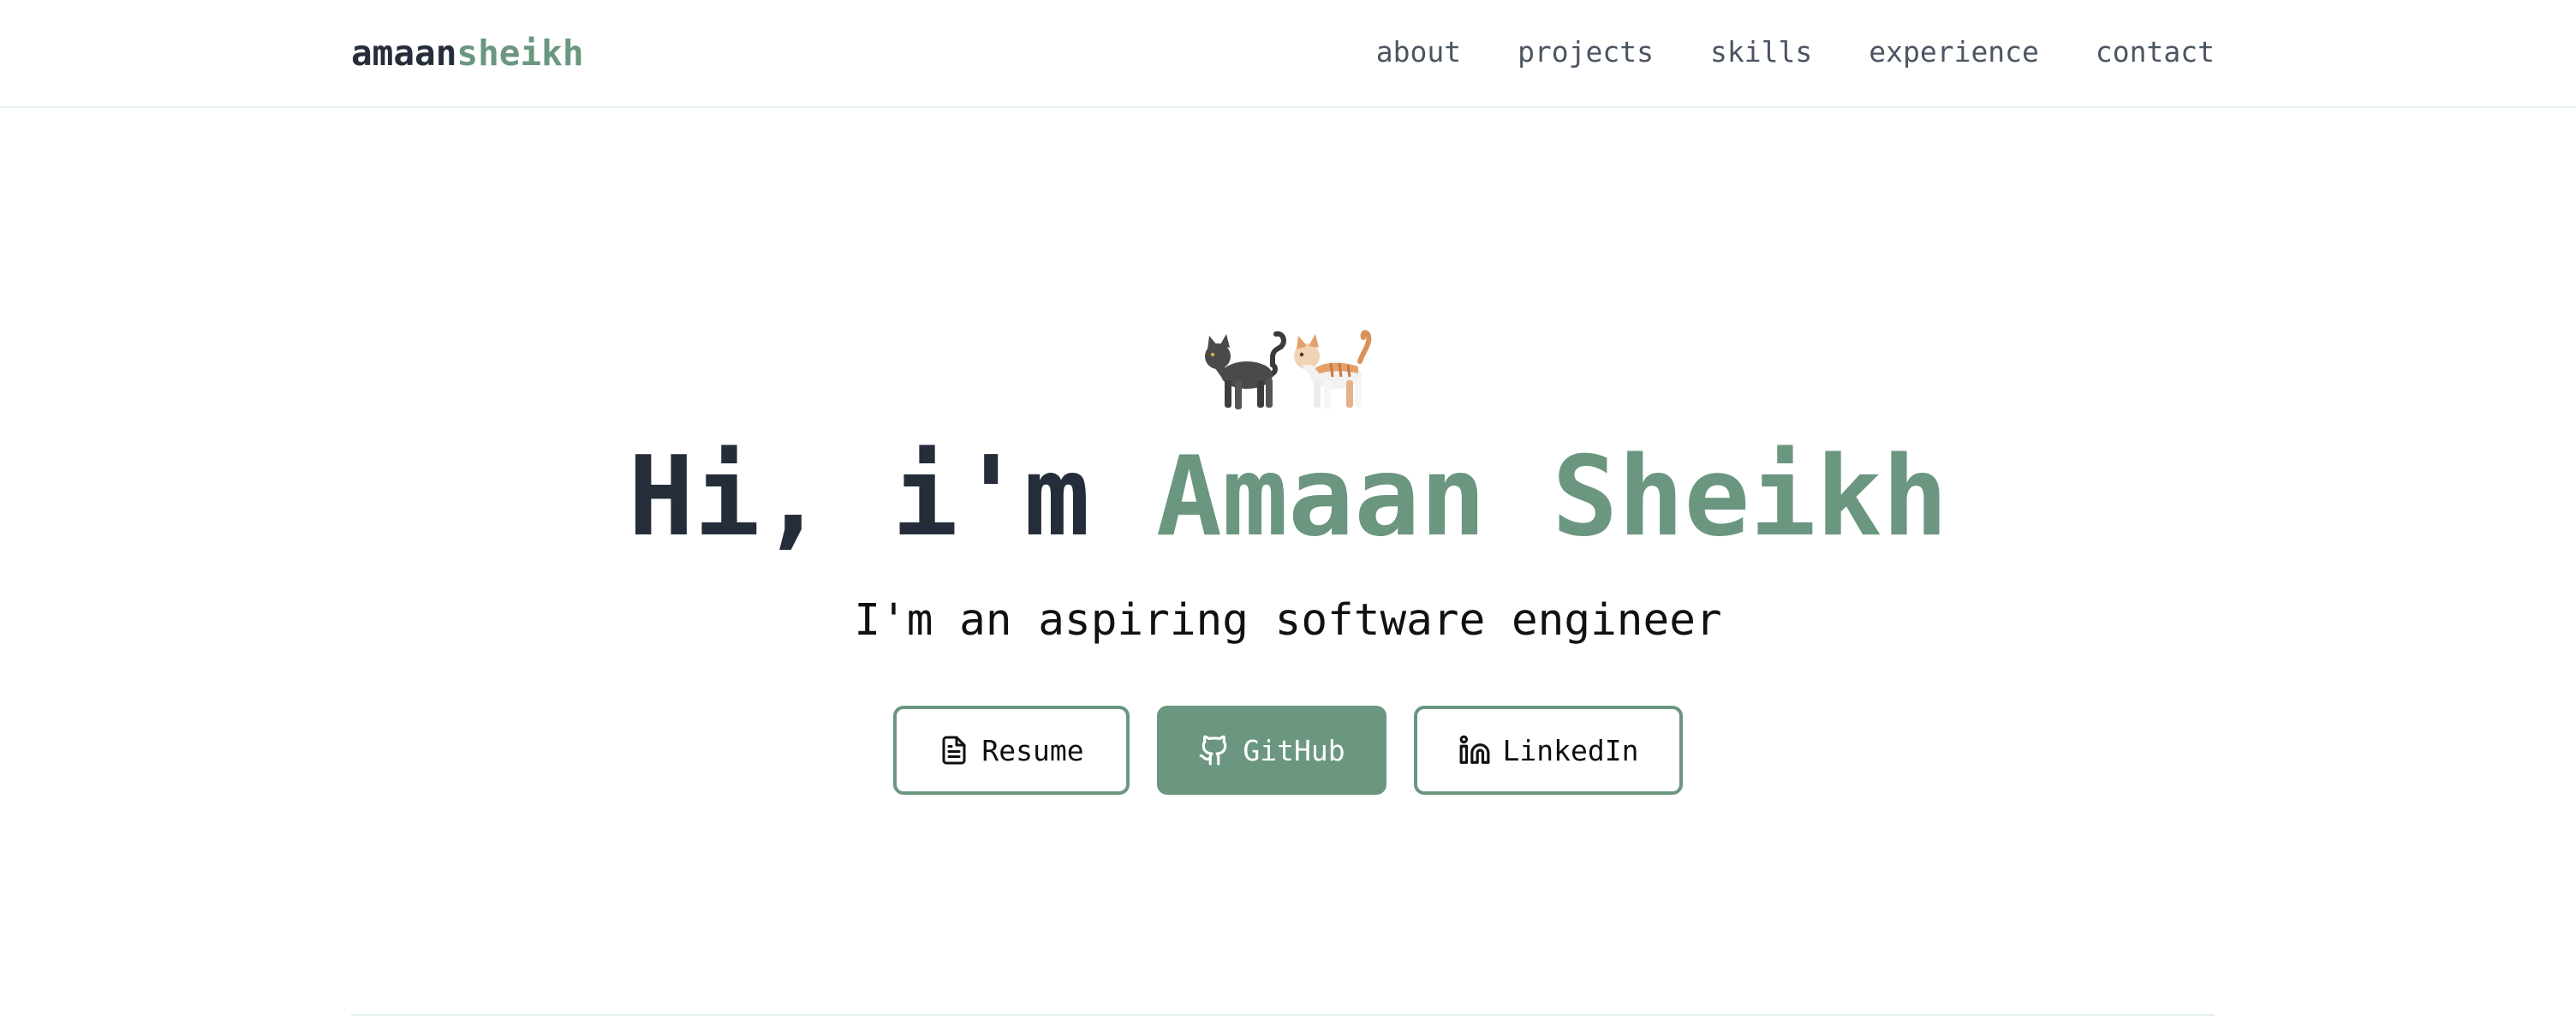 The width and height of the screenshot is (2576, 1026). I want to click on site-logo: amaansheikh, so click(467, 53).